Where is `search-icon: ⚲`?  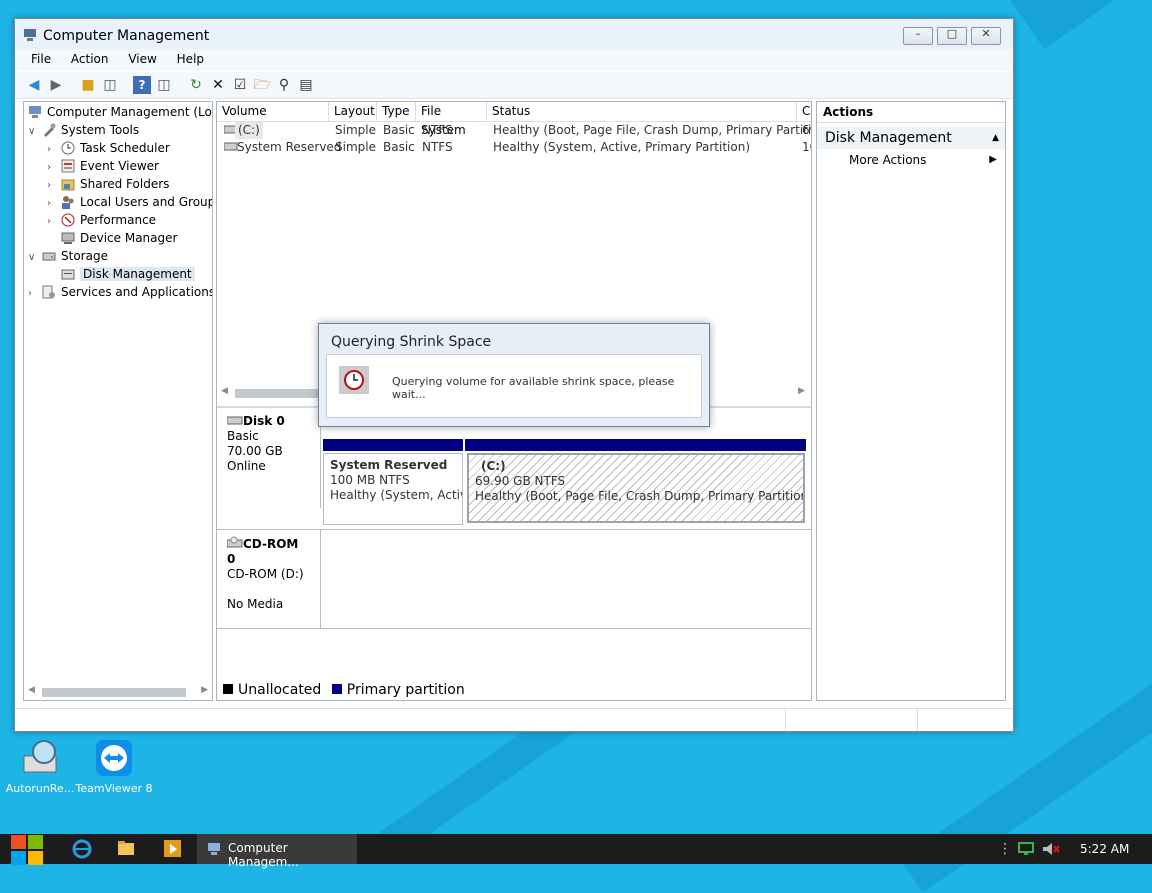 search-icon: ⚲ is located at coordinates (284, 85).